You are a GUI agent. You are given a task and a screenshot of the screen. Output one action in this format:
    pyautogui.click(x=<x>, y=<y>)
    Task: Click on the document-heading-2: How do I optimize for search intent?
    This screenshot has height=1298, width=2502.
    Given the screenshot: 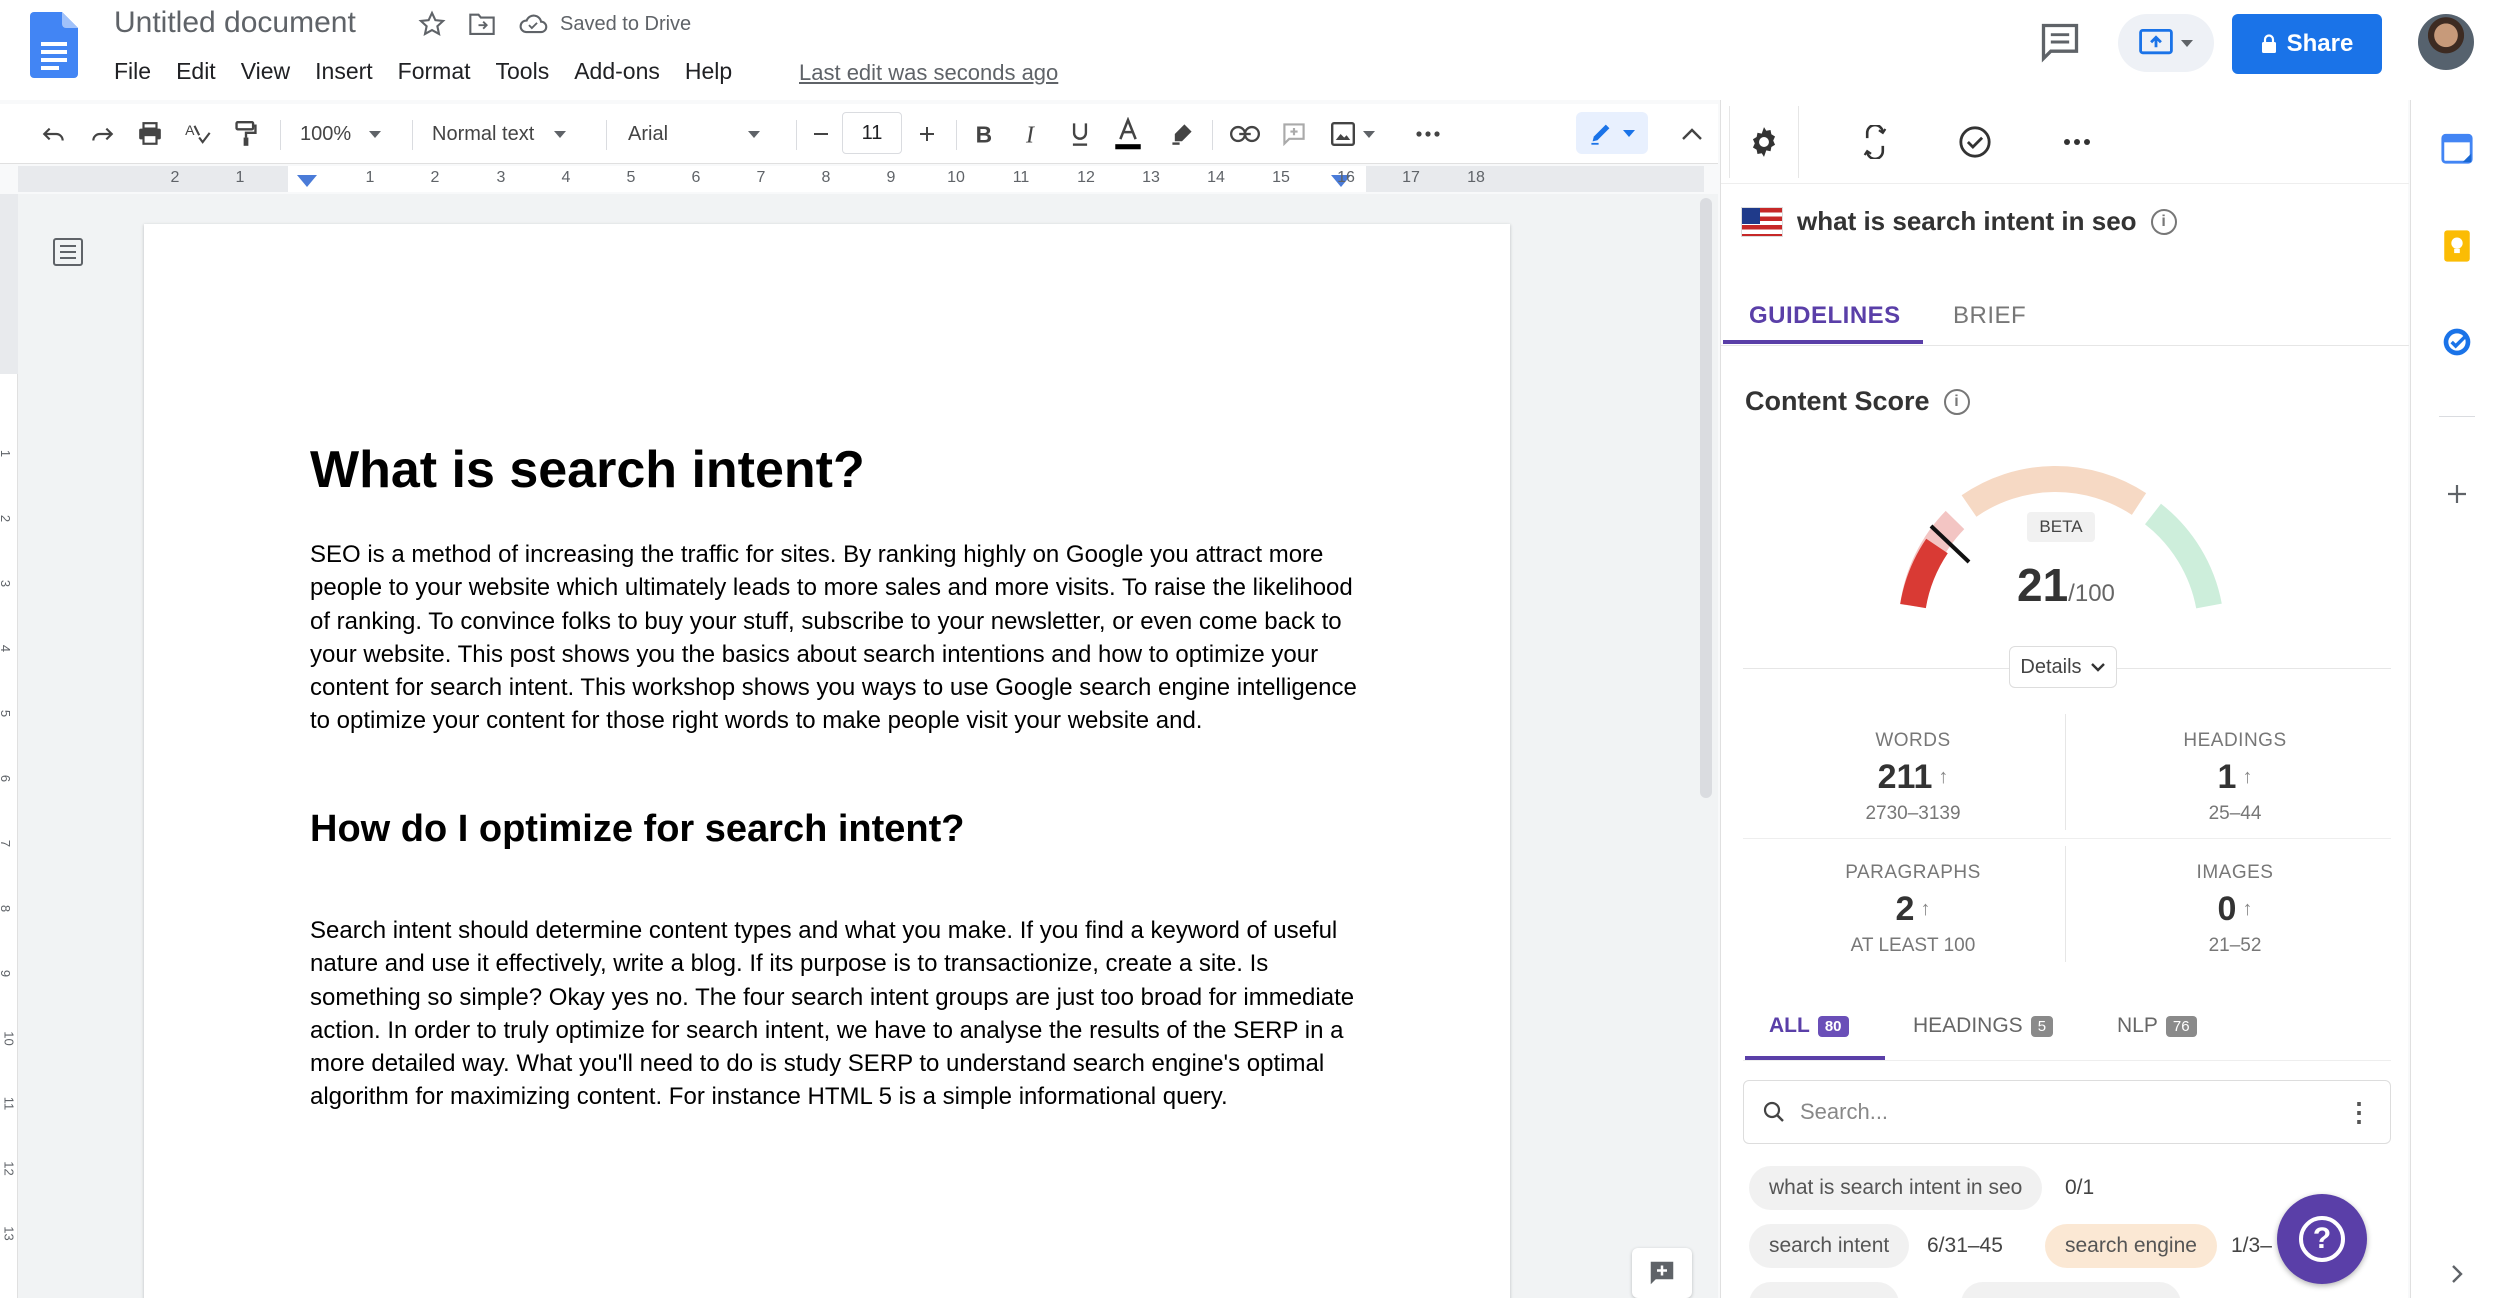 What is the action you would take?
    pyautogui.click(x=637, y=829)
    